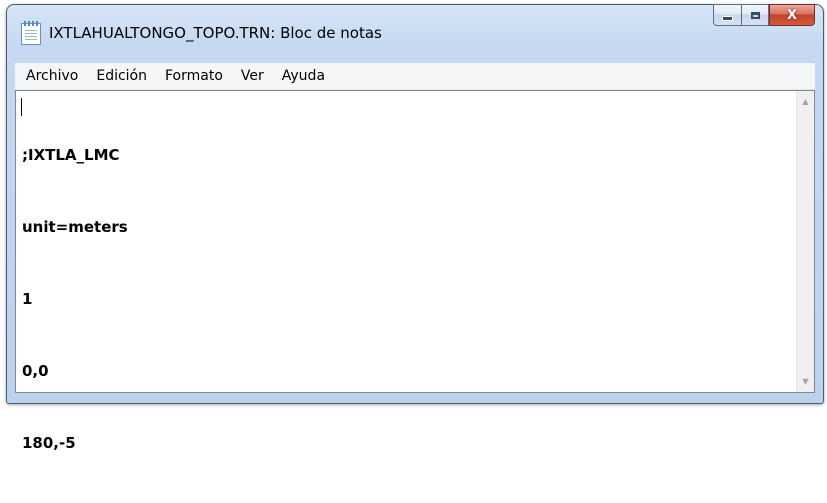 The height and width of the screenshot is (503, 827). I want to click on minimize-button, so click(727, 15).